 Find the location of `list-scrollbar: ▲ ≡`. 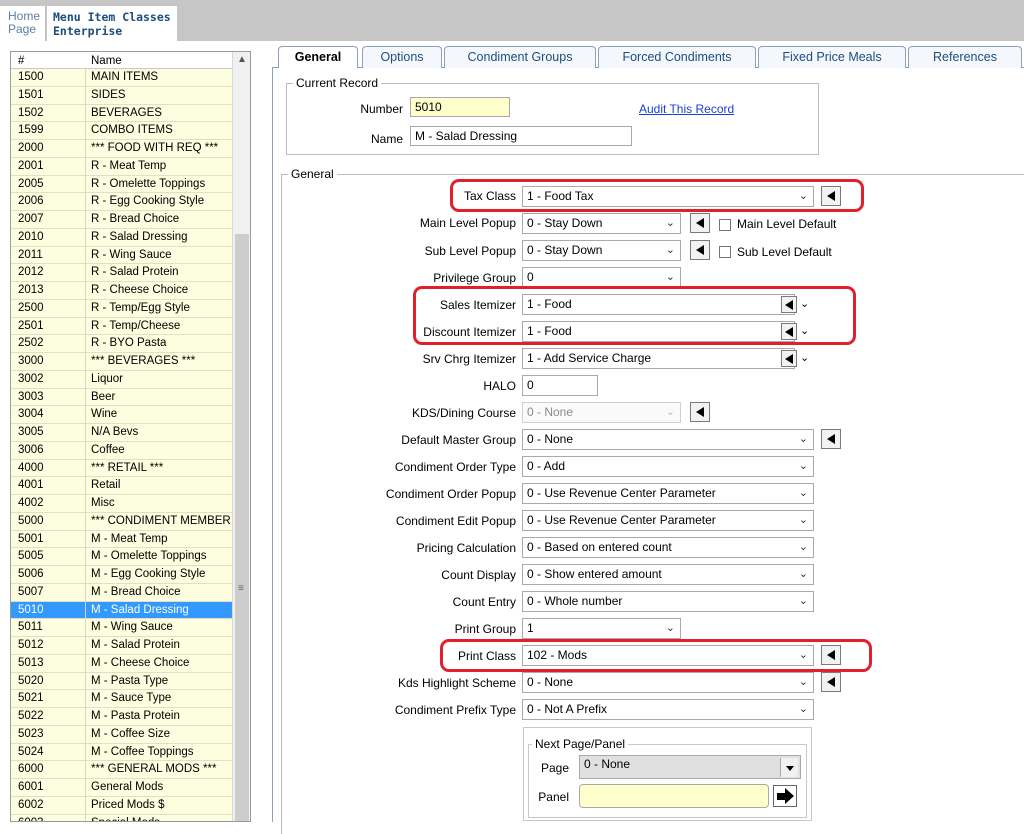

list-scrollbar: ▲ ≡ is located at coordinates (241, 436).